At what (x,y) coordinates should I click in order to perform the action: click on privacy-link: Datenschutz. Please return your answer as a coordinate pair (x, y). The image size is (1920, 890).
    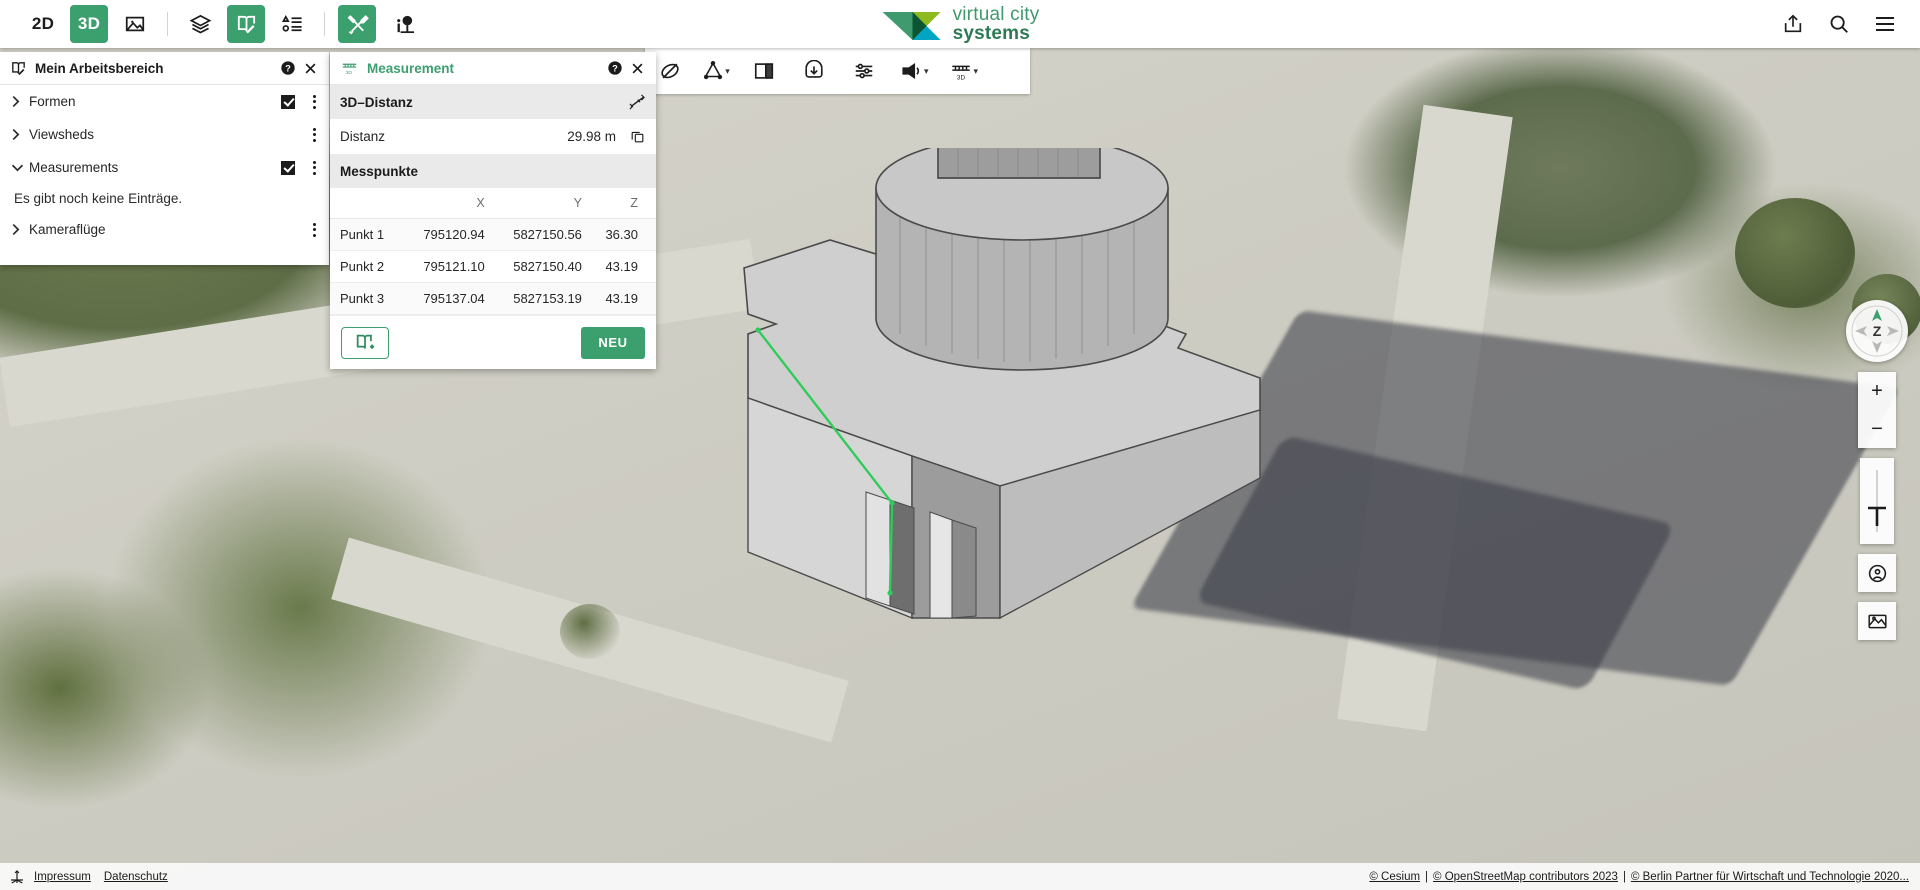
    Looking at the image, I should click on (136, 877).